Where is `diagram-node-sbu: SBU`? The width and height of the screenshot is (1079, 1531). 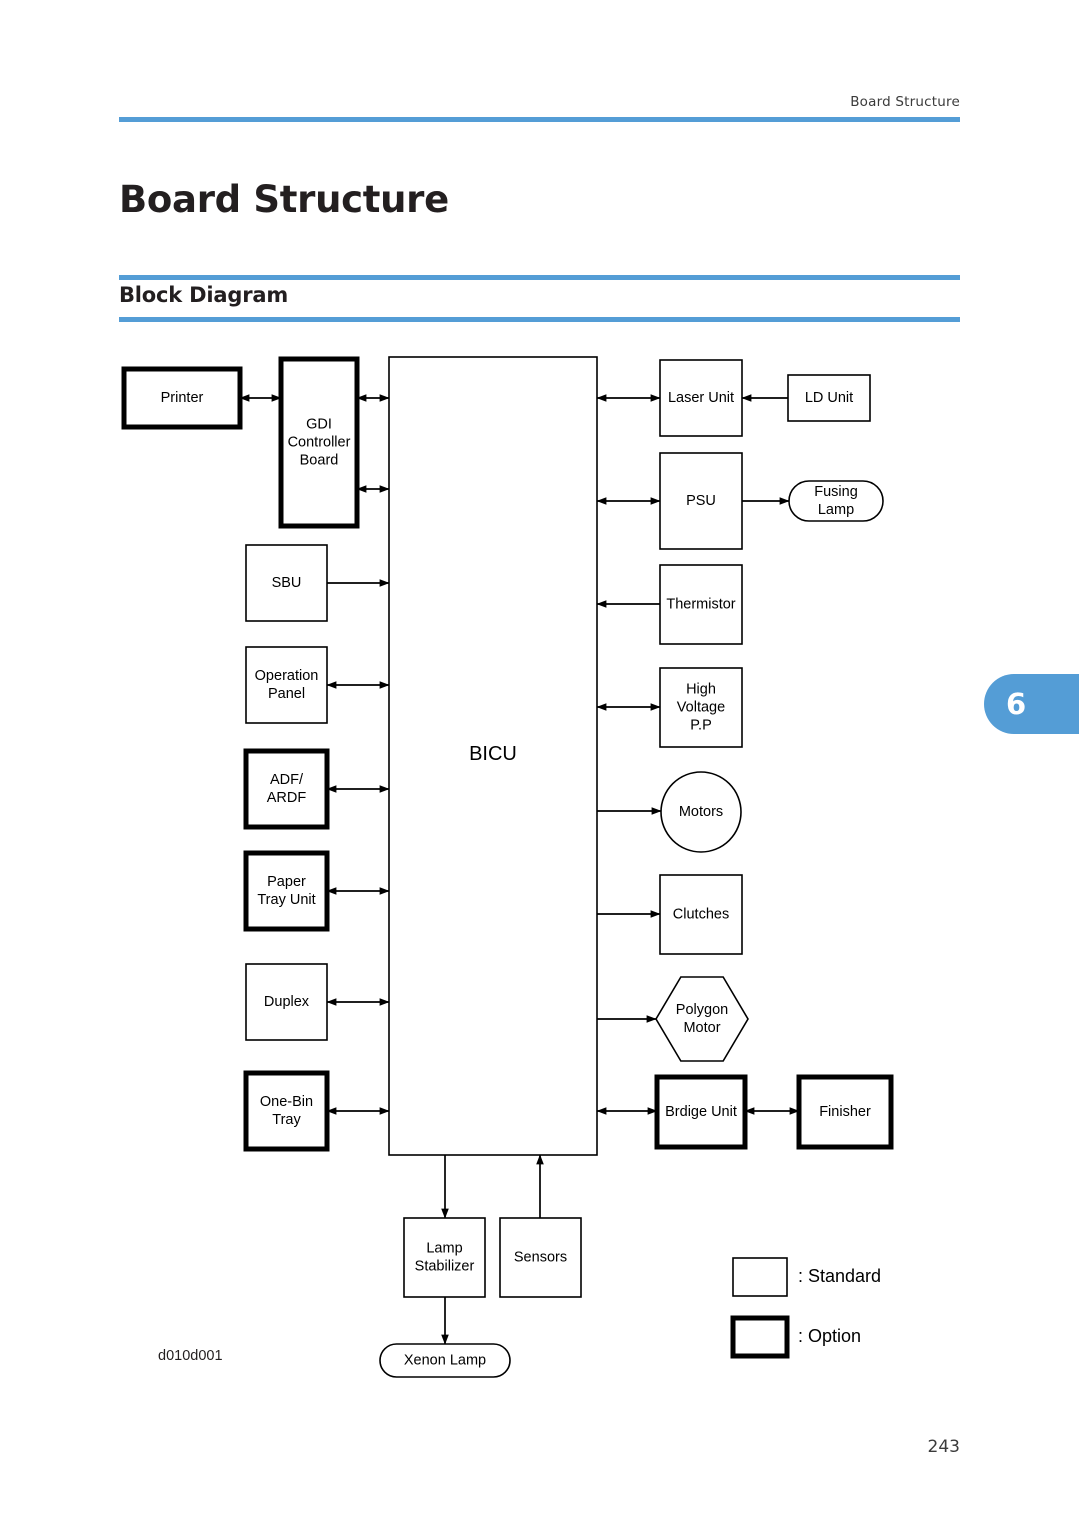 diagram-node-sbu: SBU is located at coordinates (286, 583).